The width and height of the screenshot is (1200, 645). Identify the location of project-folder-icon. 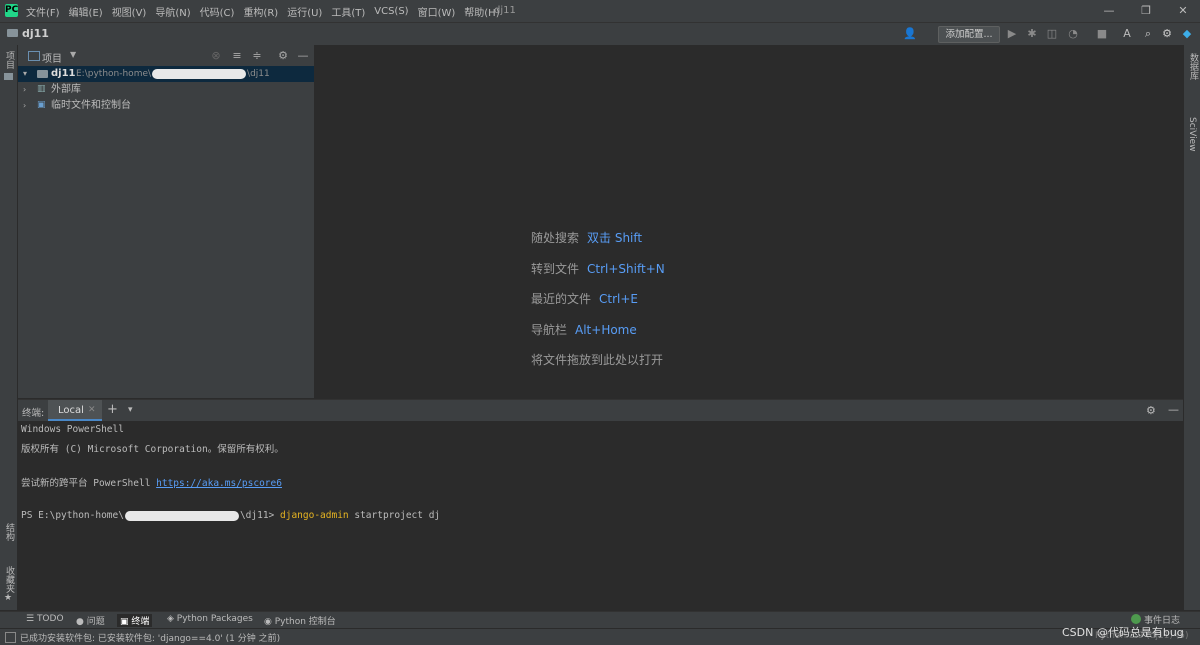
(8, 76).